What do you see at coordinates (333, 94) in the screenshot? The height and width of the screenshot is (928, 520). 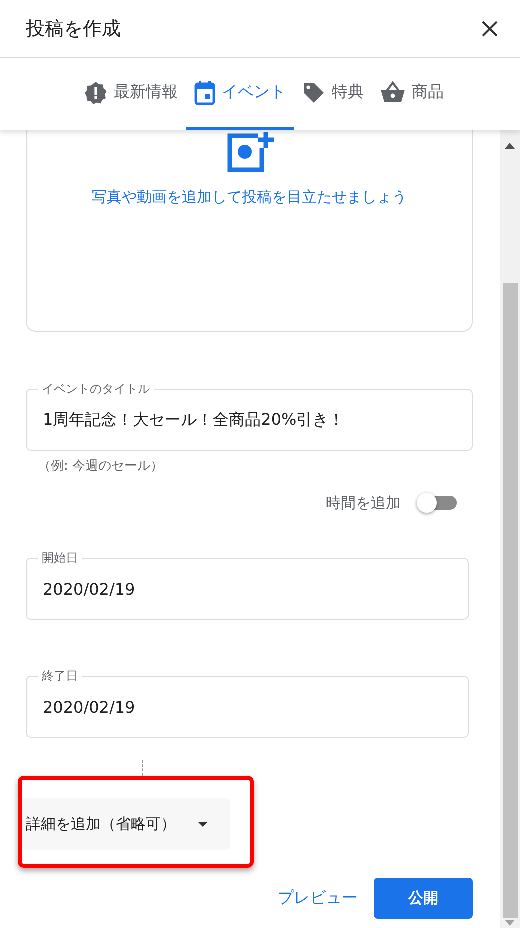 I see `tab: 特典` at bounding box center [333, 94].